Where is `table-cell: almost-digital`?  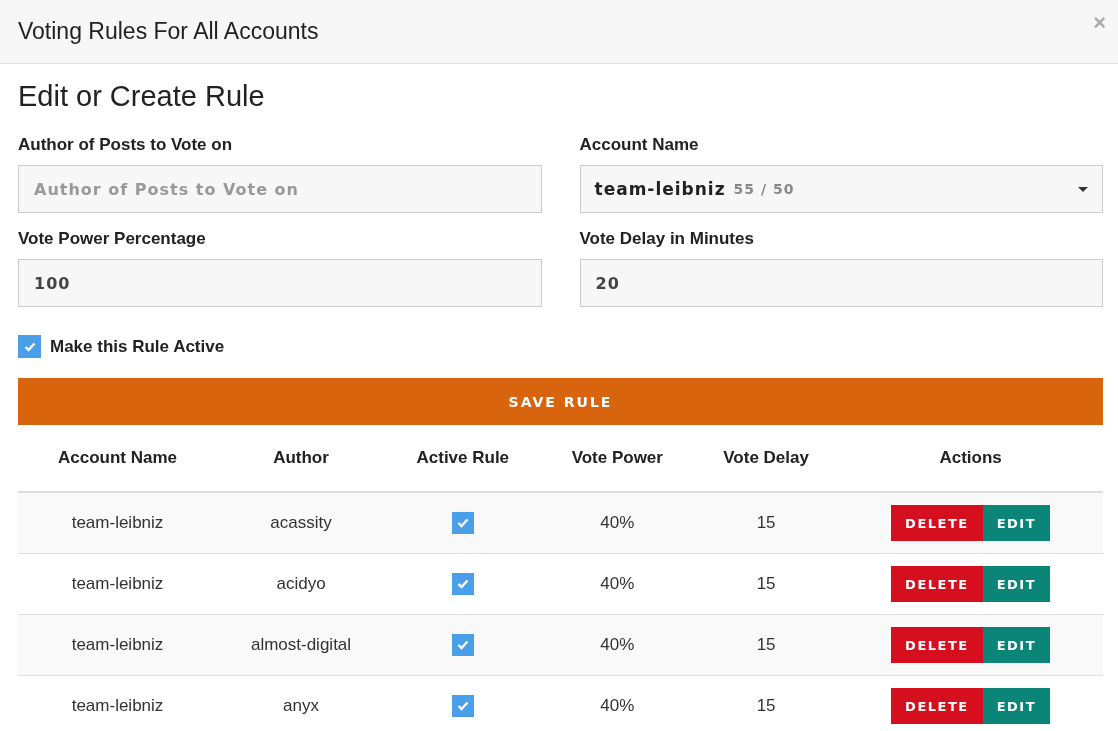 table-cell: almost-digital is located at coordinates (301, 645).